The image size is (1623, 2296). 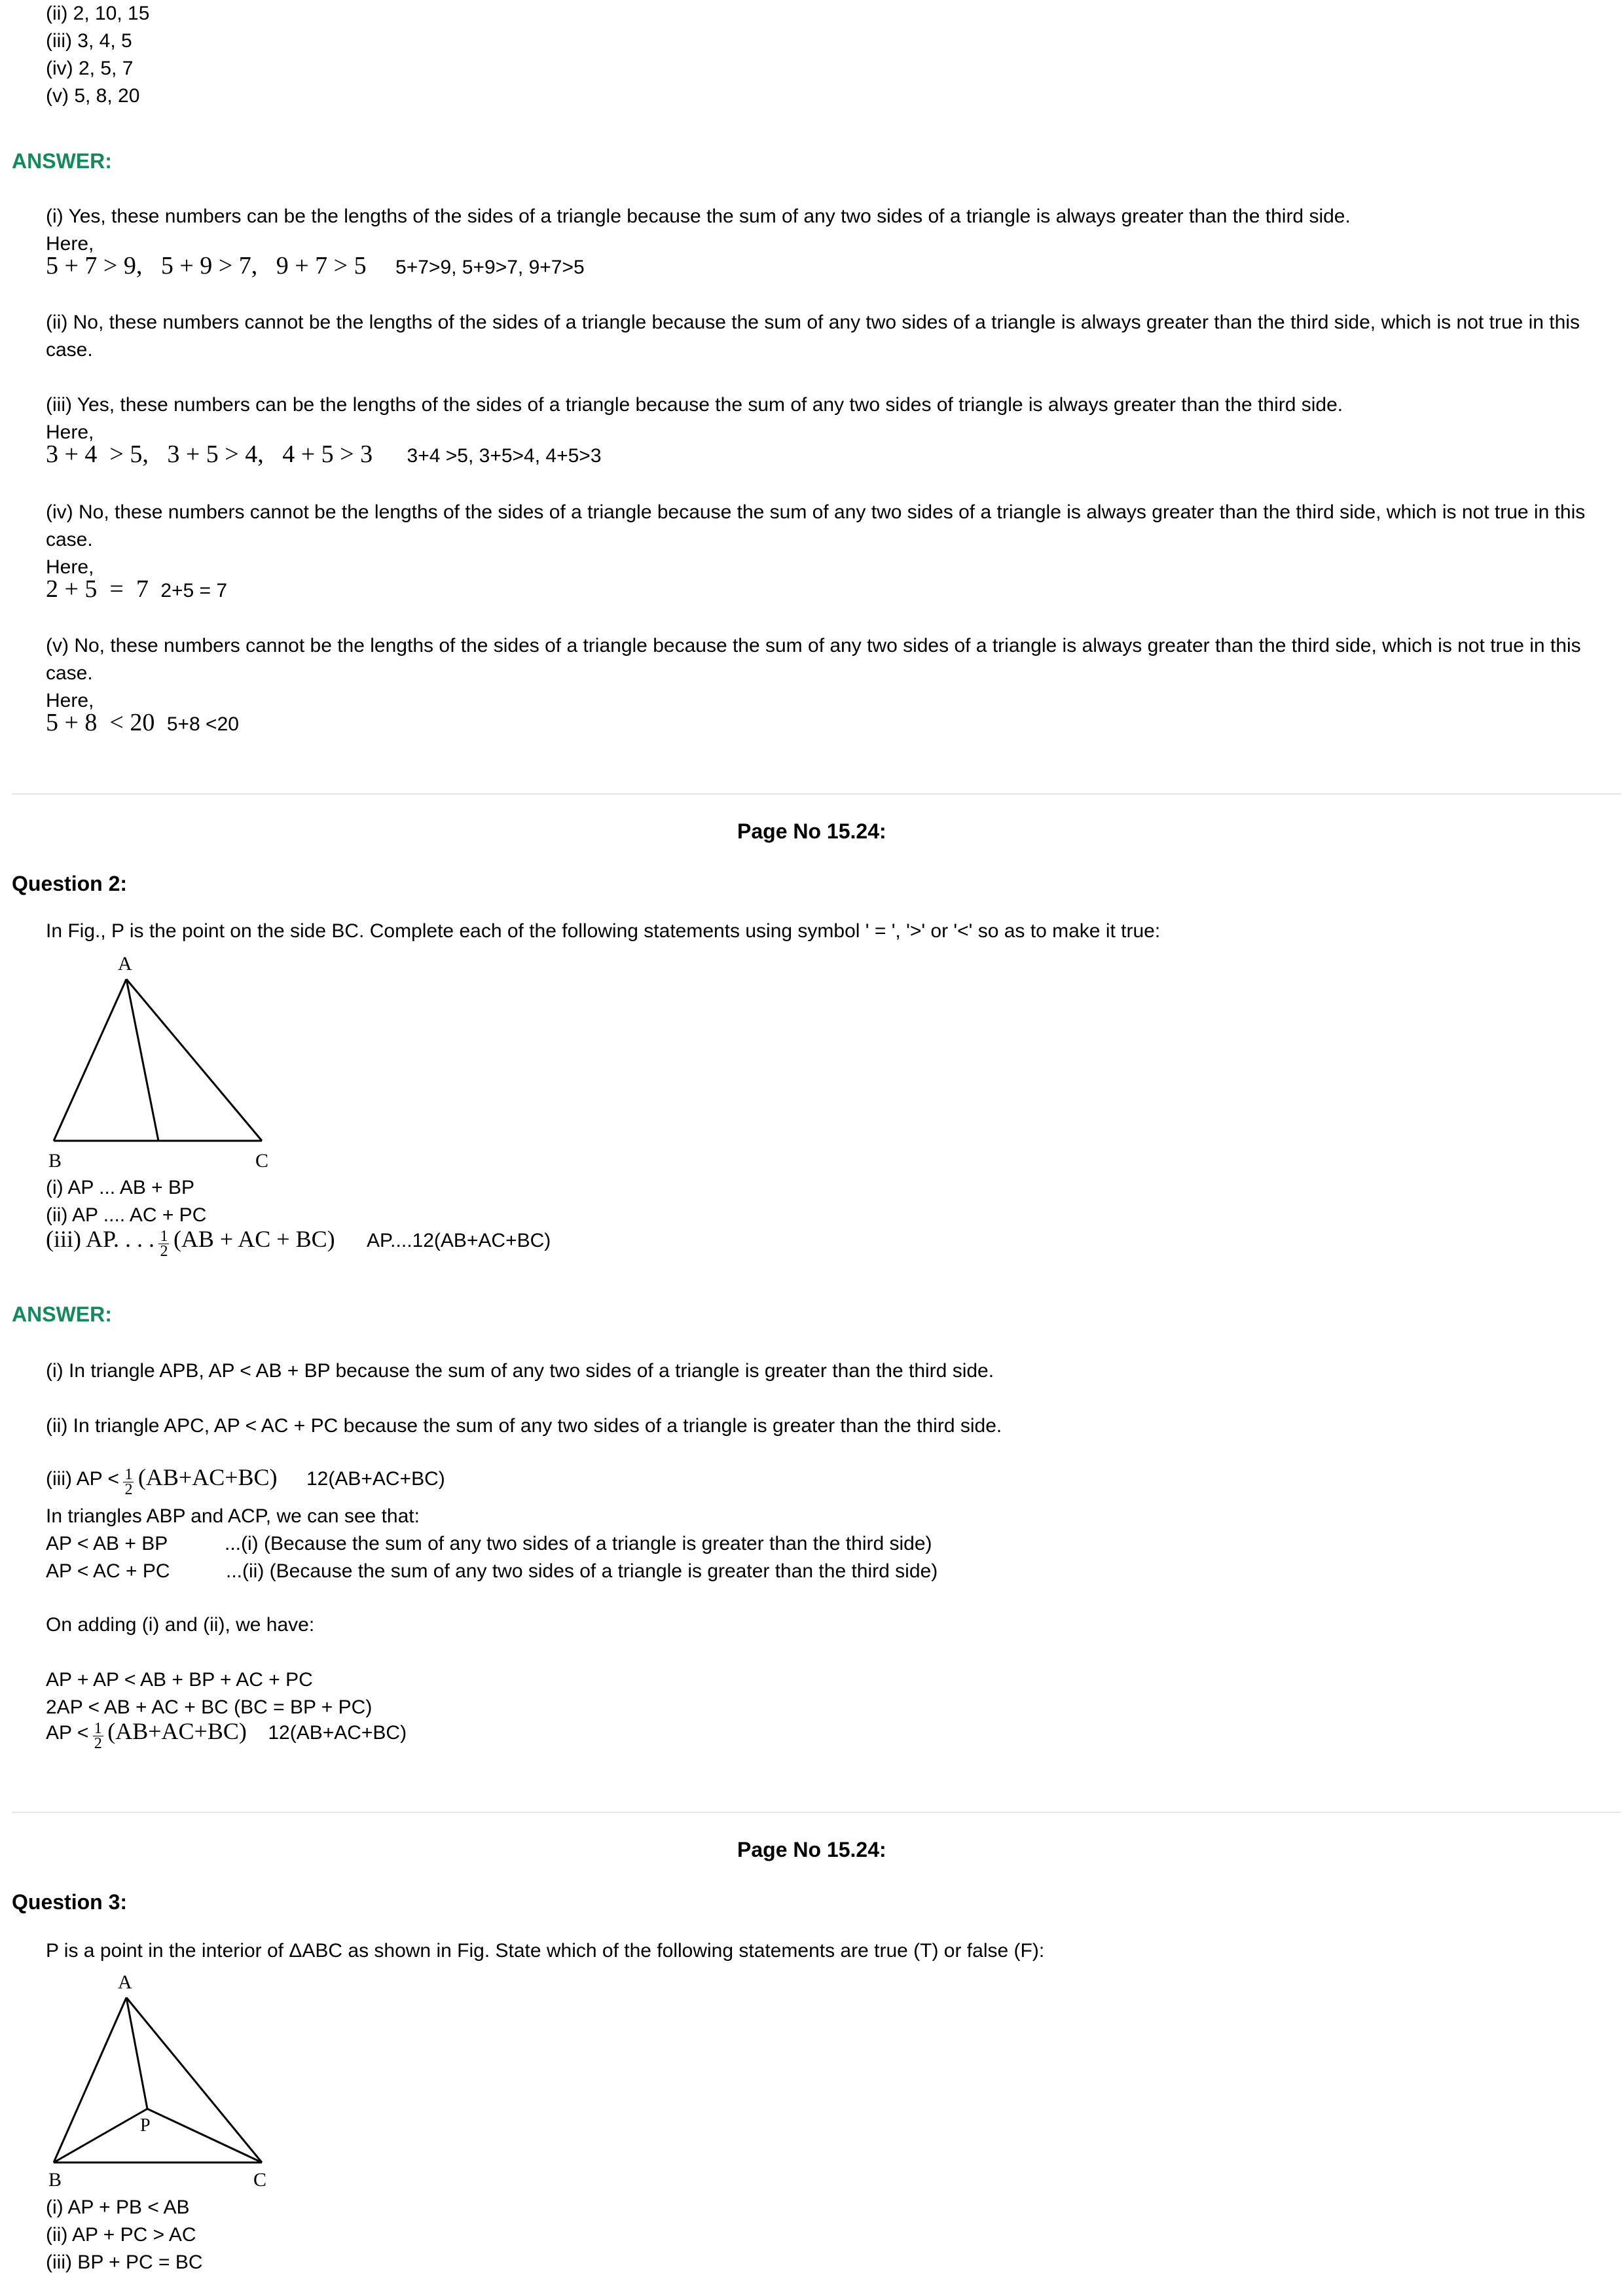 I want to click on question3-item-ii: (ii) AP + PC > AC, so click(x=121, y=2235).